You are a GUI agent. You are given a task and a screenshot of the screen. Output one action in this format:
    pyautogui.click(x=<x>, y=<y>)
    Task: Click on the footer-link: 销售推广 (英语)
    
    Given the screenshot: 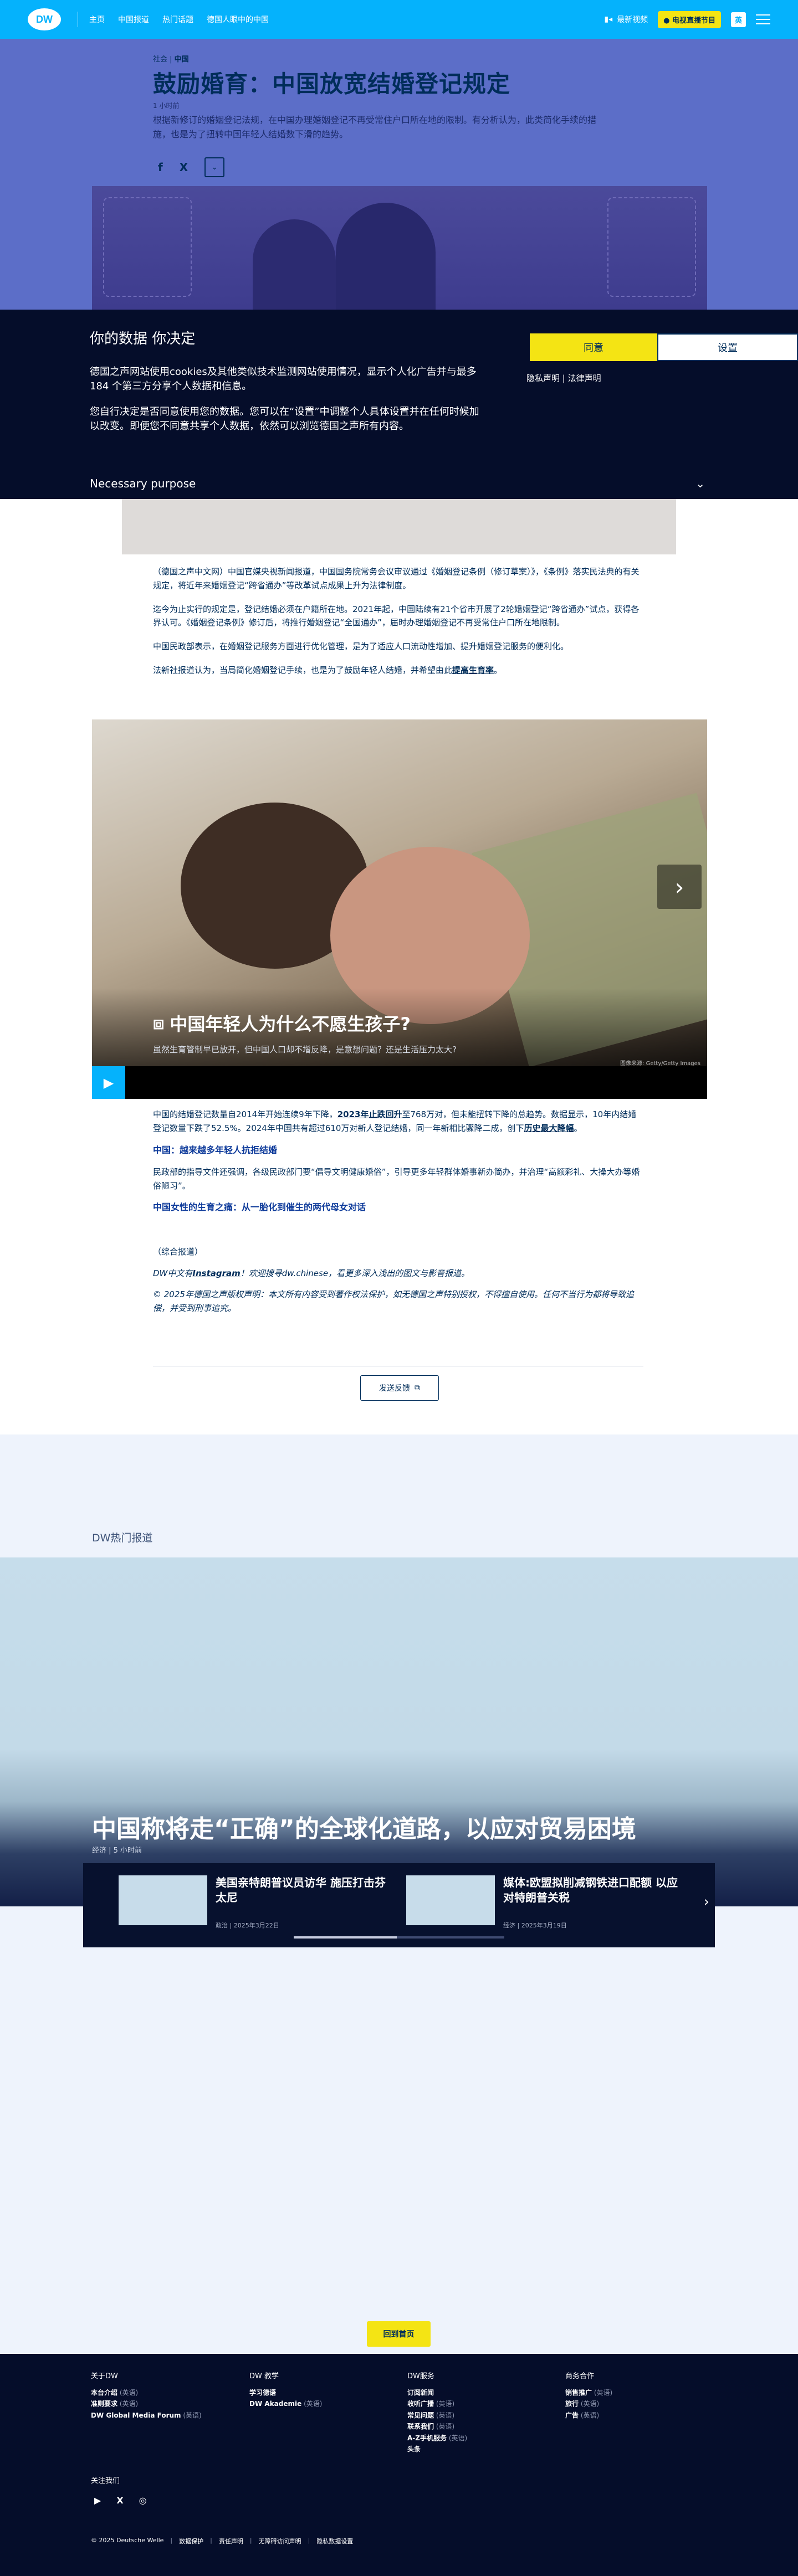 What is the action you would take?
    pyautogui.click(x=588, y=2392)
    